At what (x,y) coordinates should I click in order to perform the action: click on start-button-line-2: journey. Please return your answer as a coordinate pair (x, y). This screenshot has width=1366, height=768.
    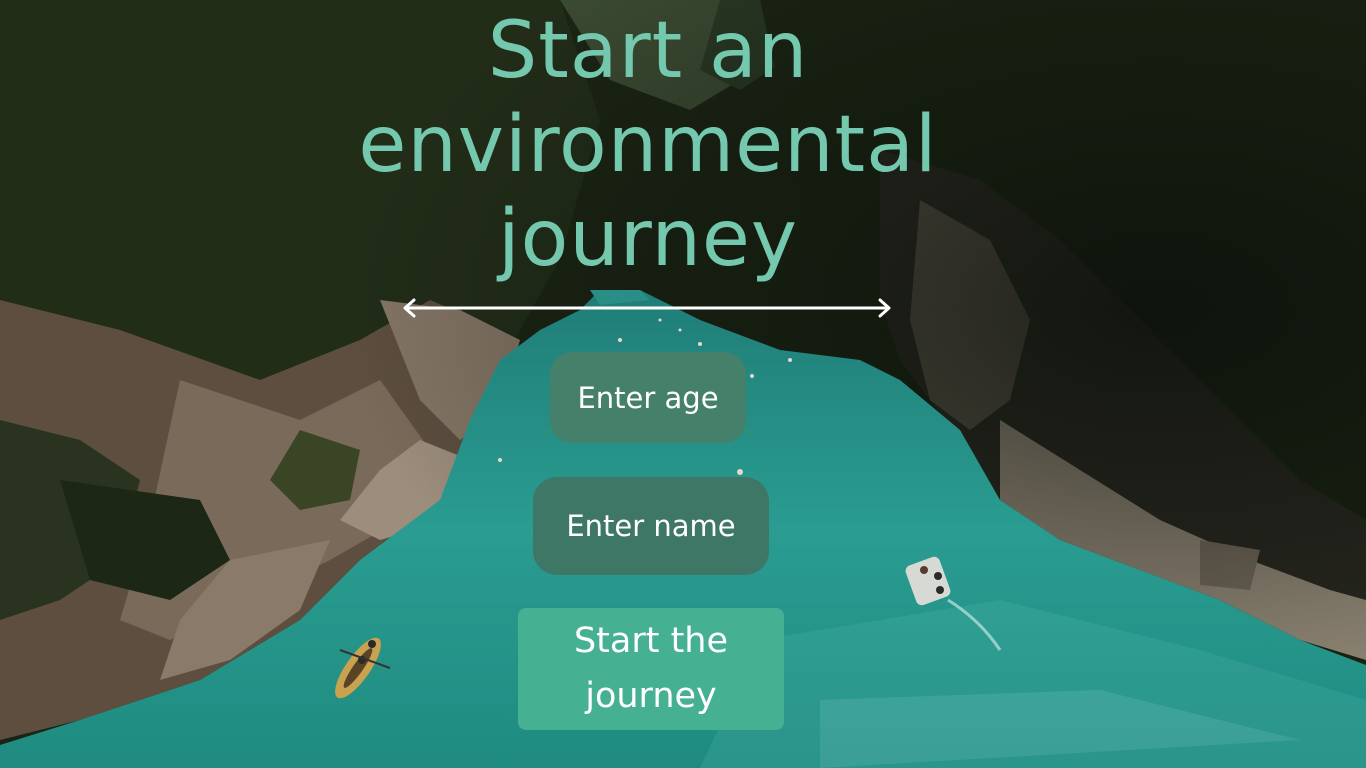
    Looking at the image, I should click on (651, 696).